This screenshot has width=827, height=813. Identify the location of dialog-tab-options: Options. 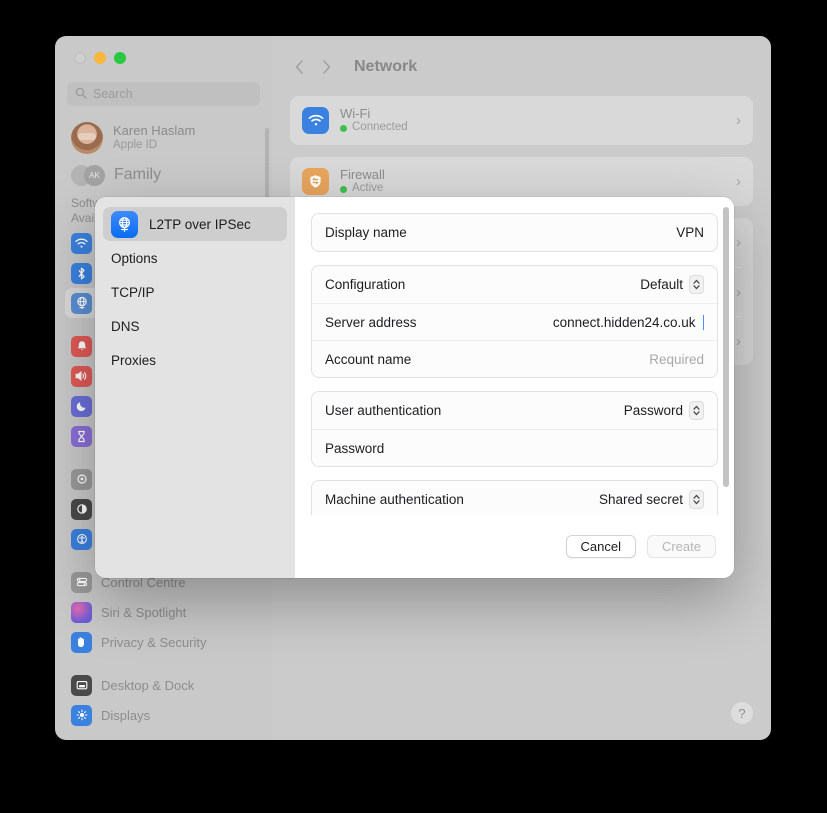
(195, 258).